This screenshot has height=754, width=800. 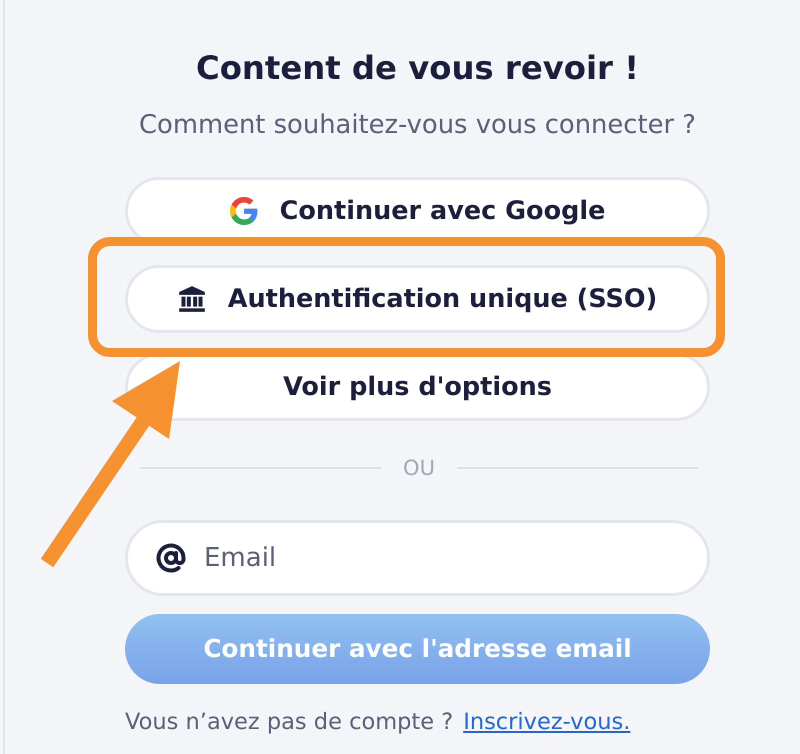 What do you see at coordinates (417, 558) in the screenshot?
I see `email-field: Email` at bounding box center [417, 558].